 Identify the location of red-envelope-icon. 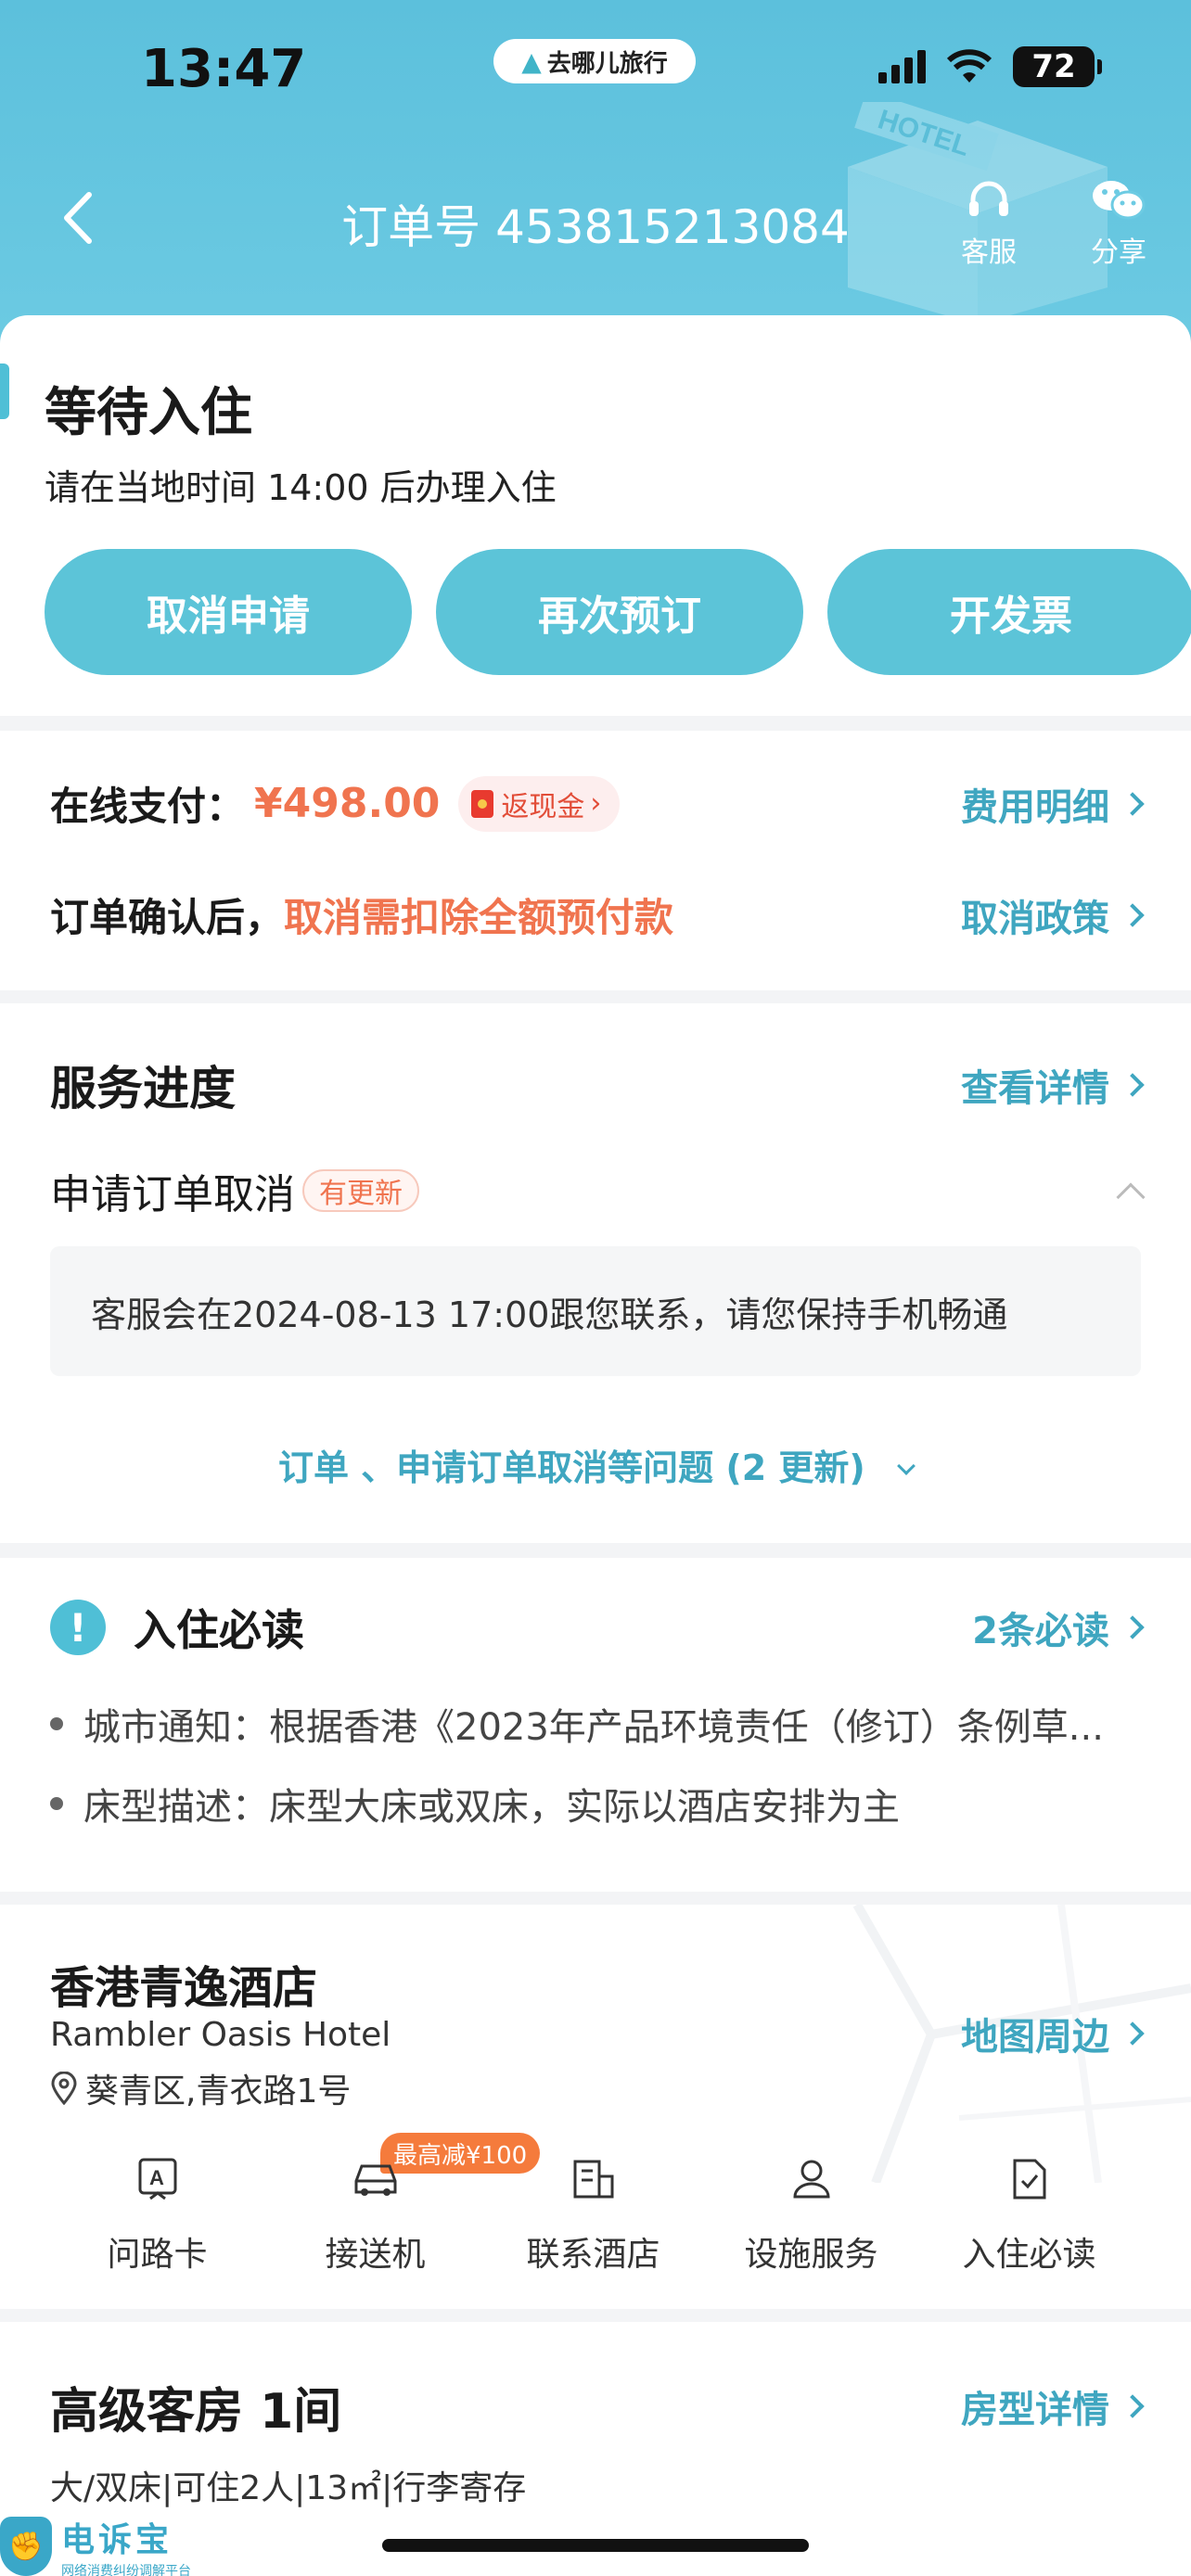
(482, 803).